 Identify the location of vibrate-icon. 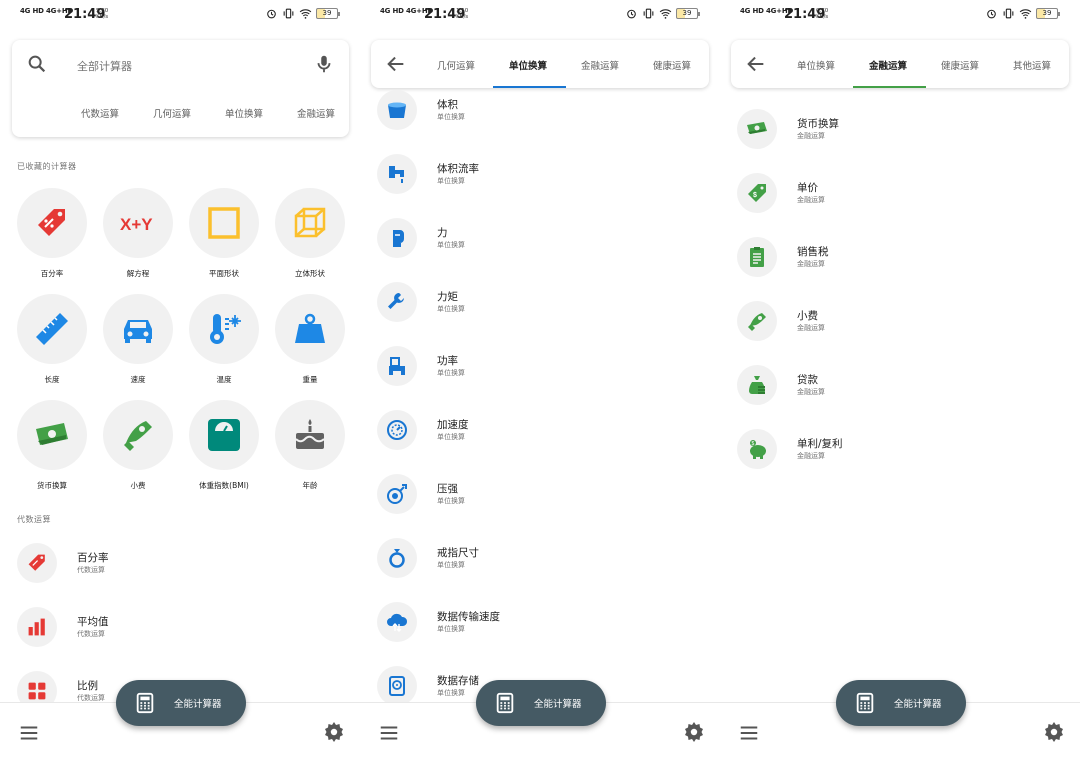
(288, 13).